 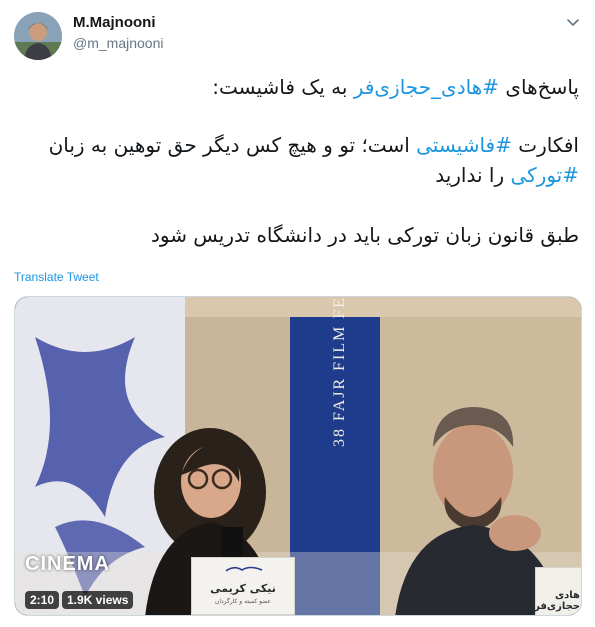 I want to click on profile-photo-icon, so click(x=38, y=36).